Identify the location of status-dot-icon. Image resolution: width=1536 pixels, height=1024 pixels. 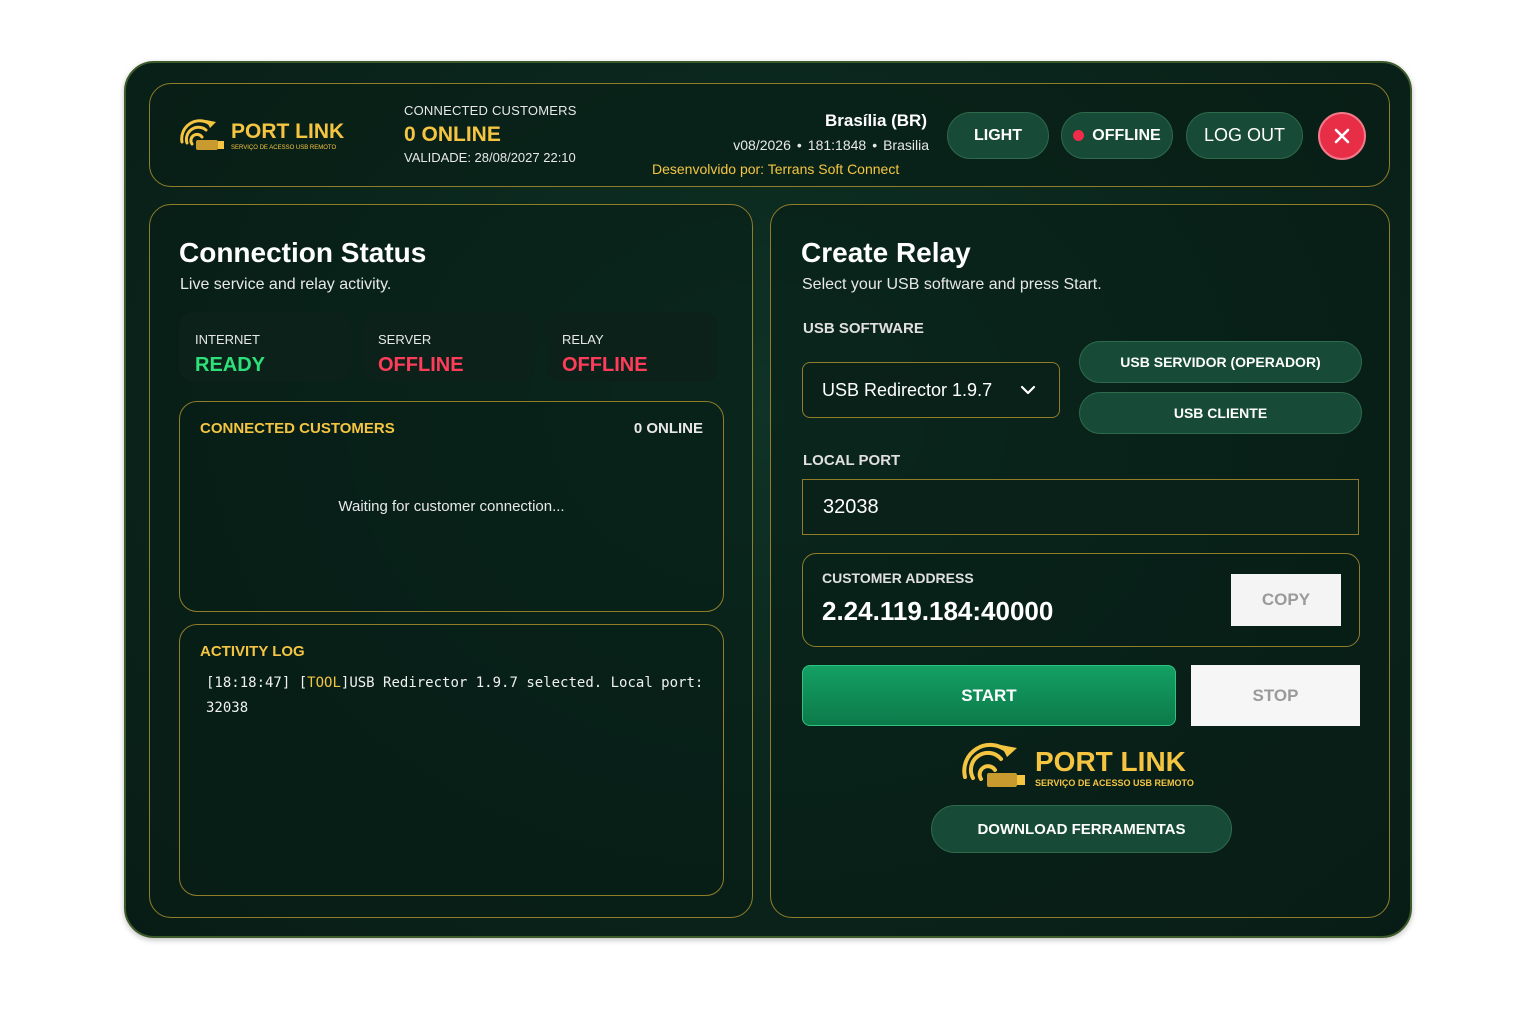
(1079, 135).